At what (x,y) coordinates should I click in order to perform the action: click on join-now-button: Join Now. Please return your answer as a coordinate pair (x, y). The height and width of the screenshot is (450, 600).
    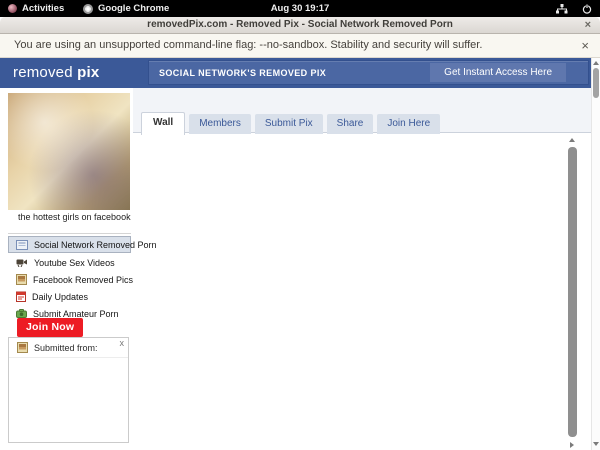
    Looking at the image, I should click on (50, 327).